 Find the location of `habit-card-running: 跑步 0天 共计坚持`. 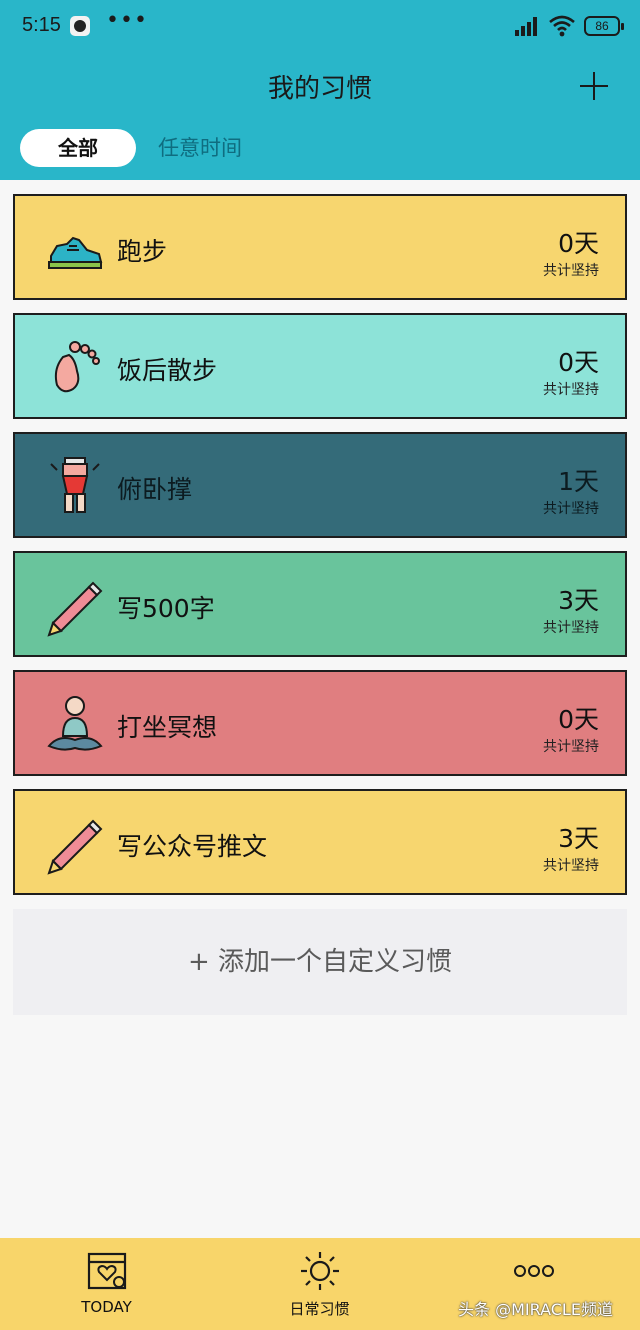

habit-card-running: 跑步 0天 共计坚持 is located at coordinates (320, 247).